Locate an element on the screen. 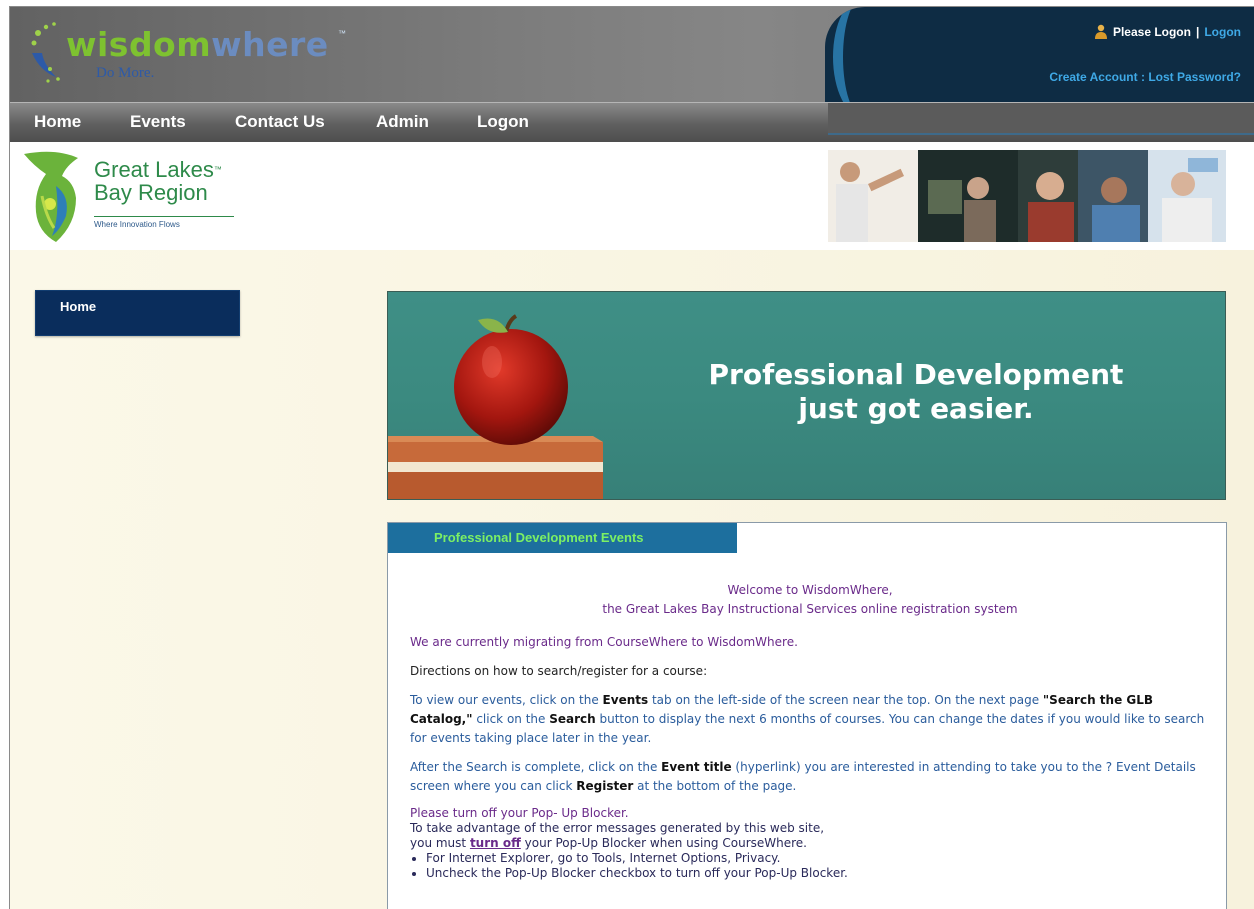 This screenshot has height=909, width=1254. nav-item-contact-us: Contact Us is located at coordinates (280, 122).